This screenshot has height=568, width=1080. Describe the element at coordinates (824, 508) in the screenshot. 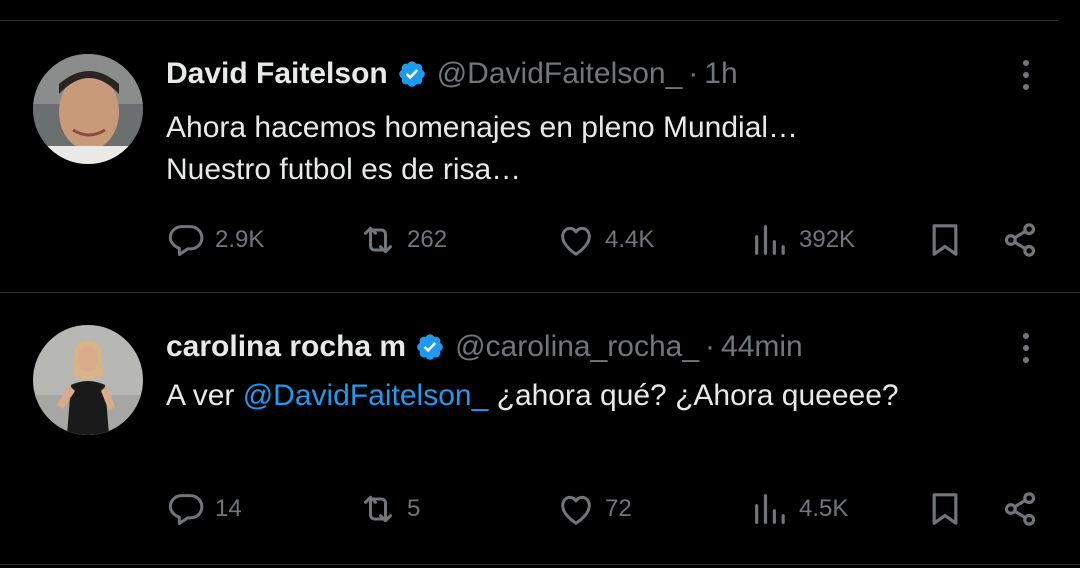

I see `views-count: 4.5K` at that location.